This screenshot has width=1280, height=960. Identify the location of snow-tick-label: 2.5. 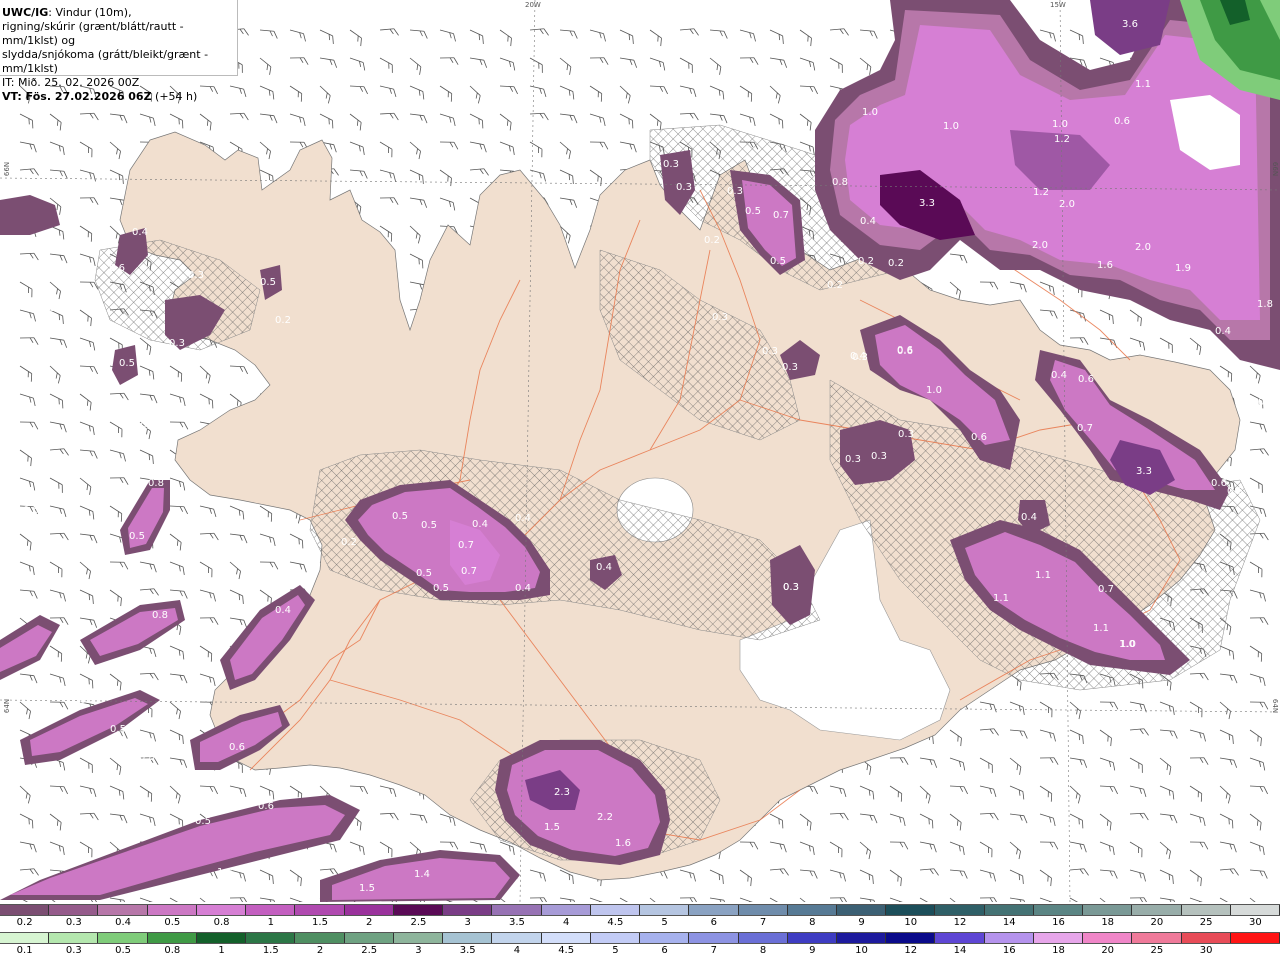
(418, 922).